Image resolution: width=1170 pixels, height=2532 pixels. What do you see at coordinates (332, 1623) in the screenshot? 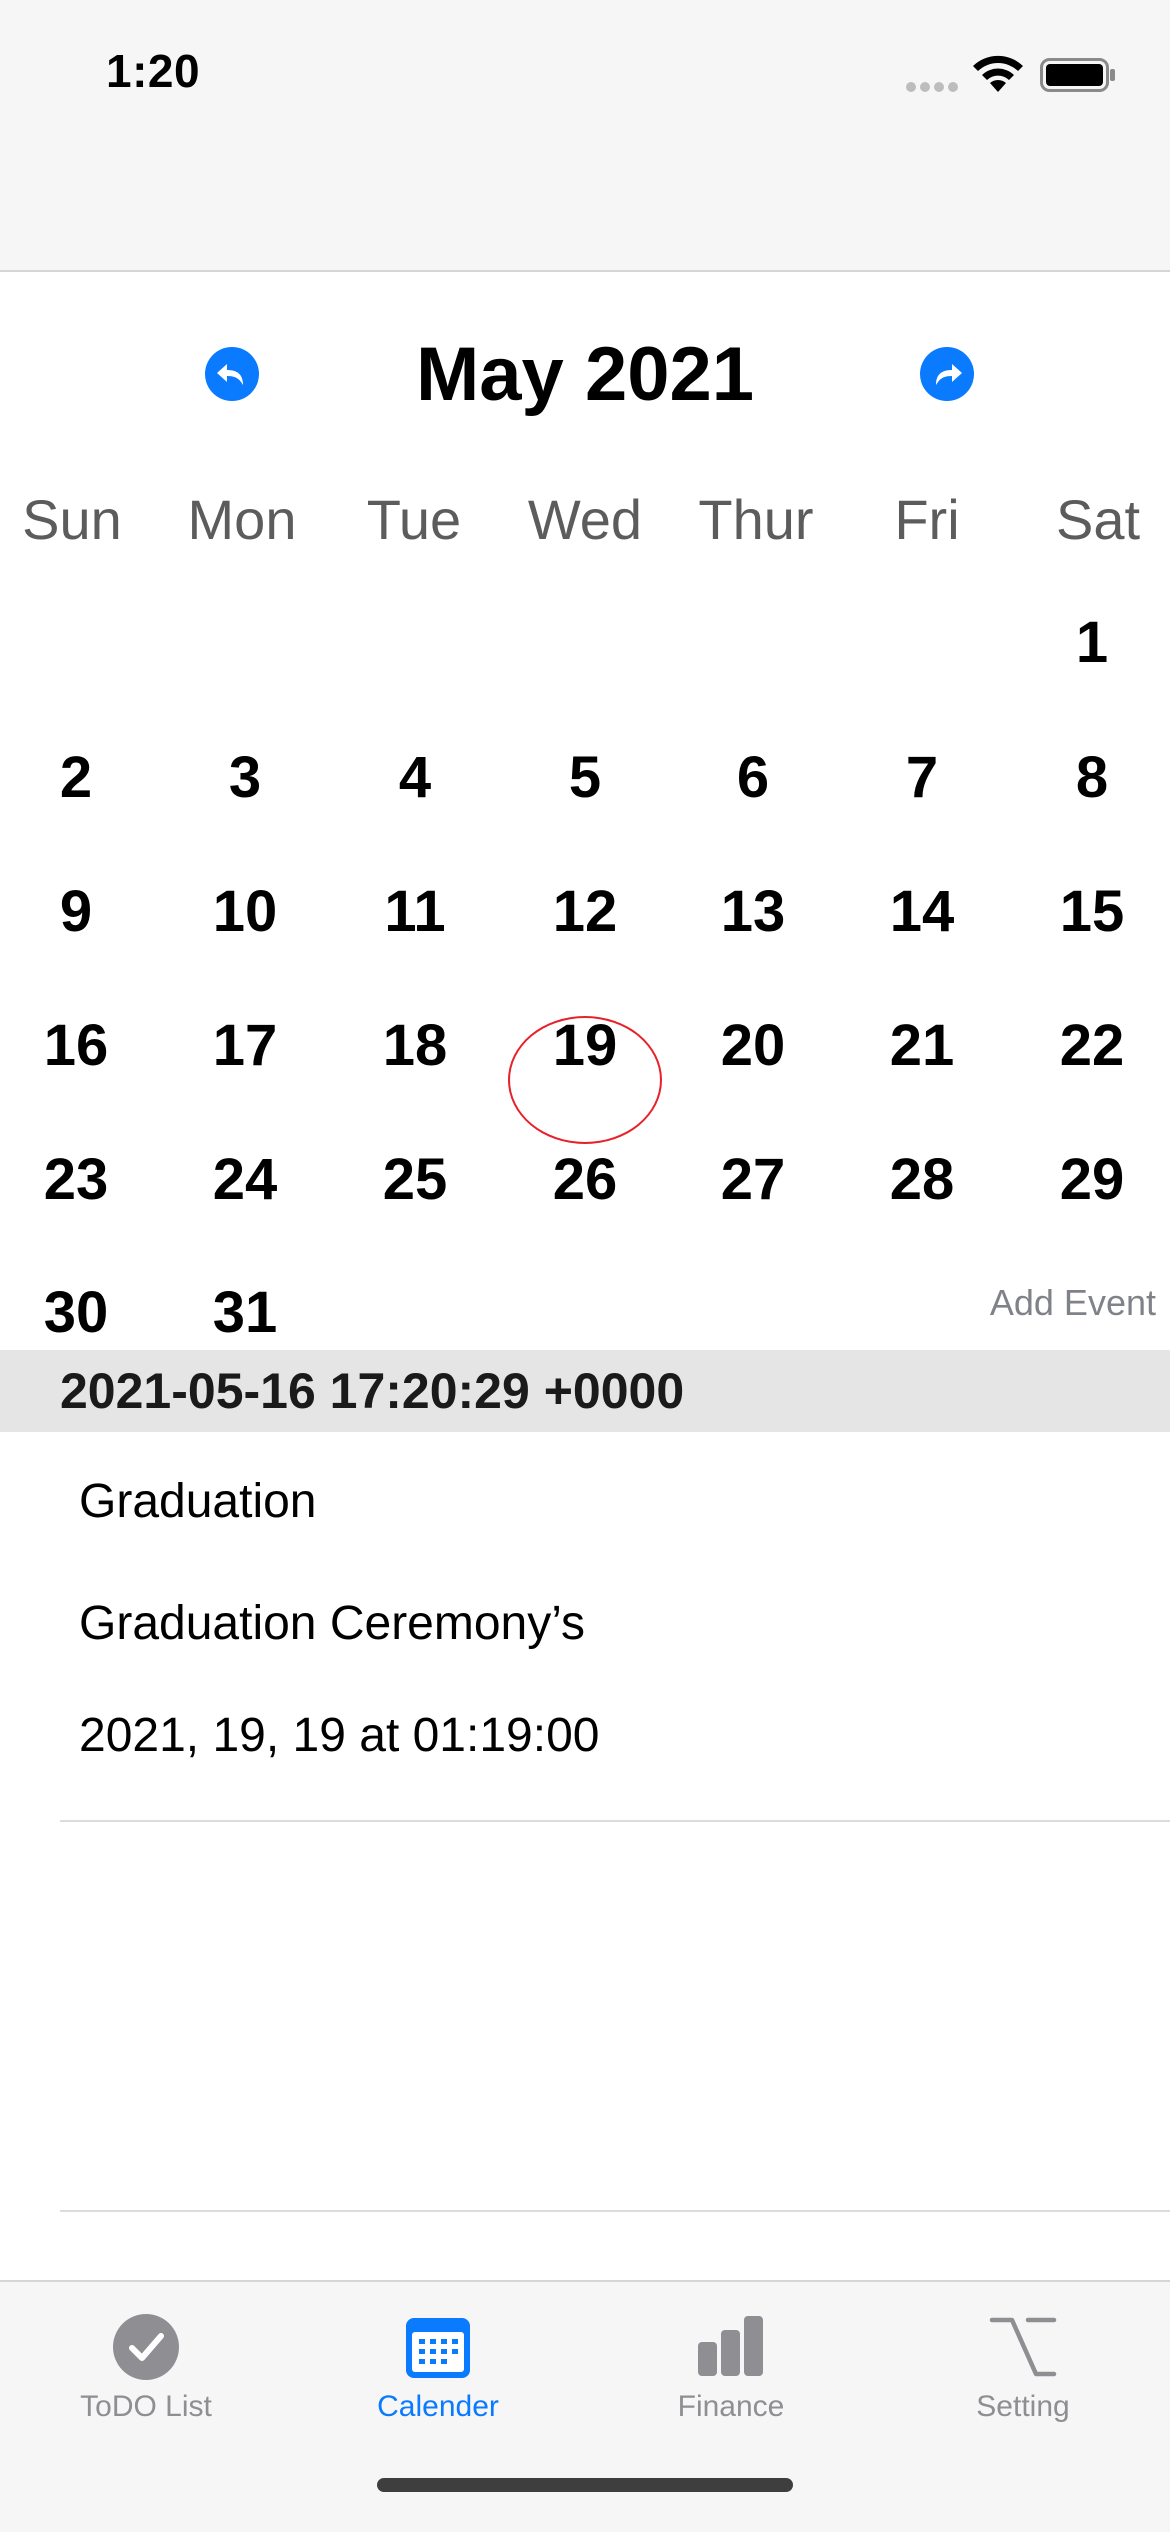
I see `event-description: Graduation Ceremony’s` at bounding box center [332, 1623].